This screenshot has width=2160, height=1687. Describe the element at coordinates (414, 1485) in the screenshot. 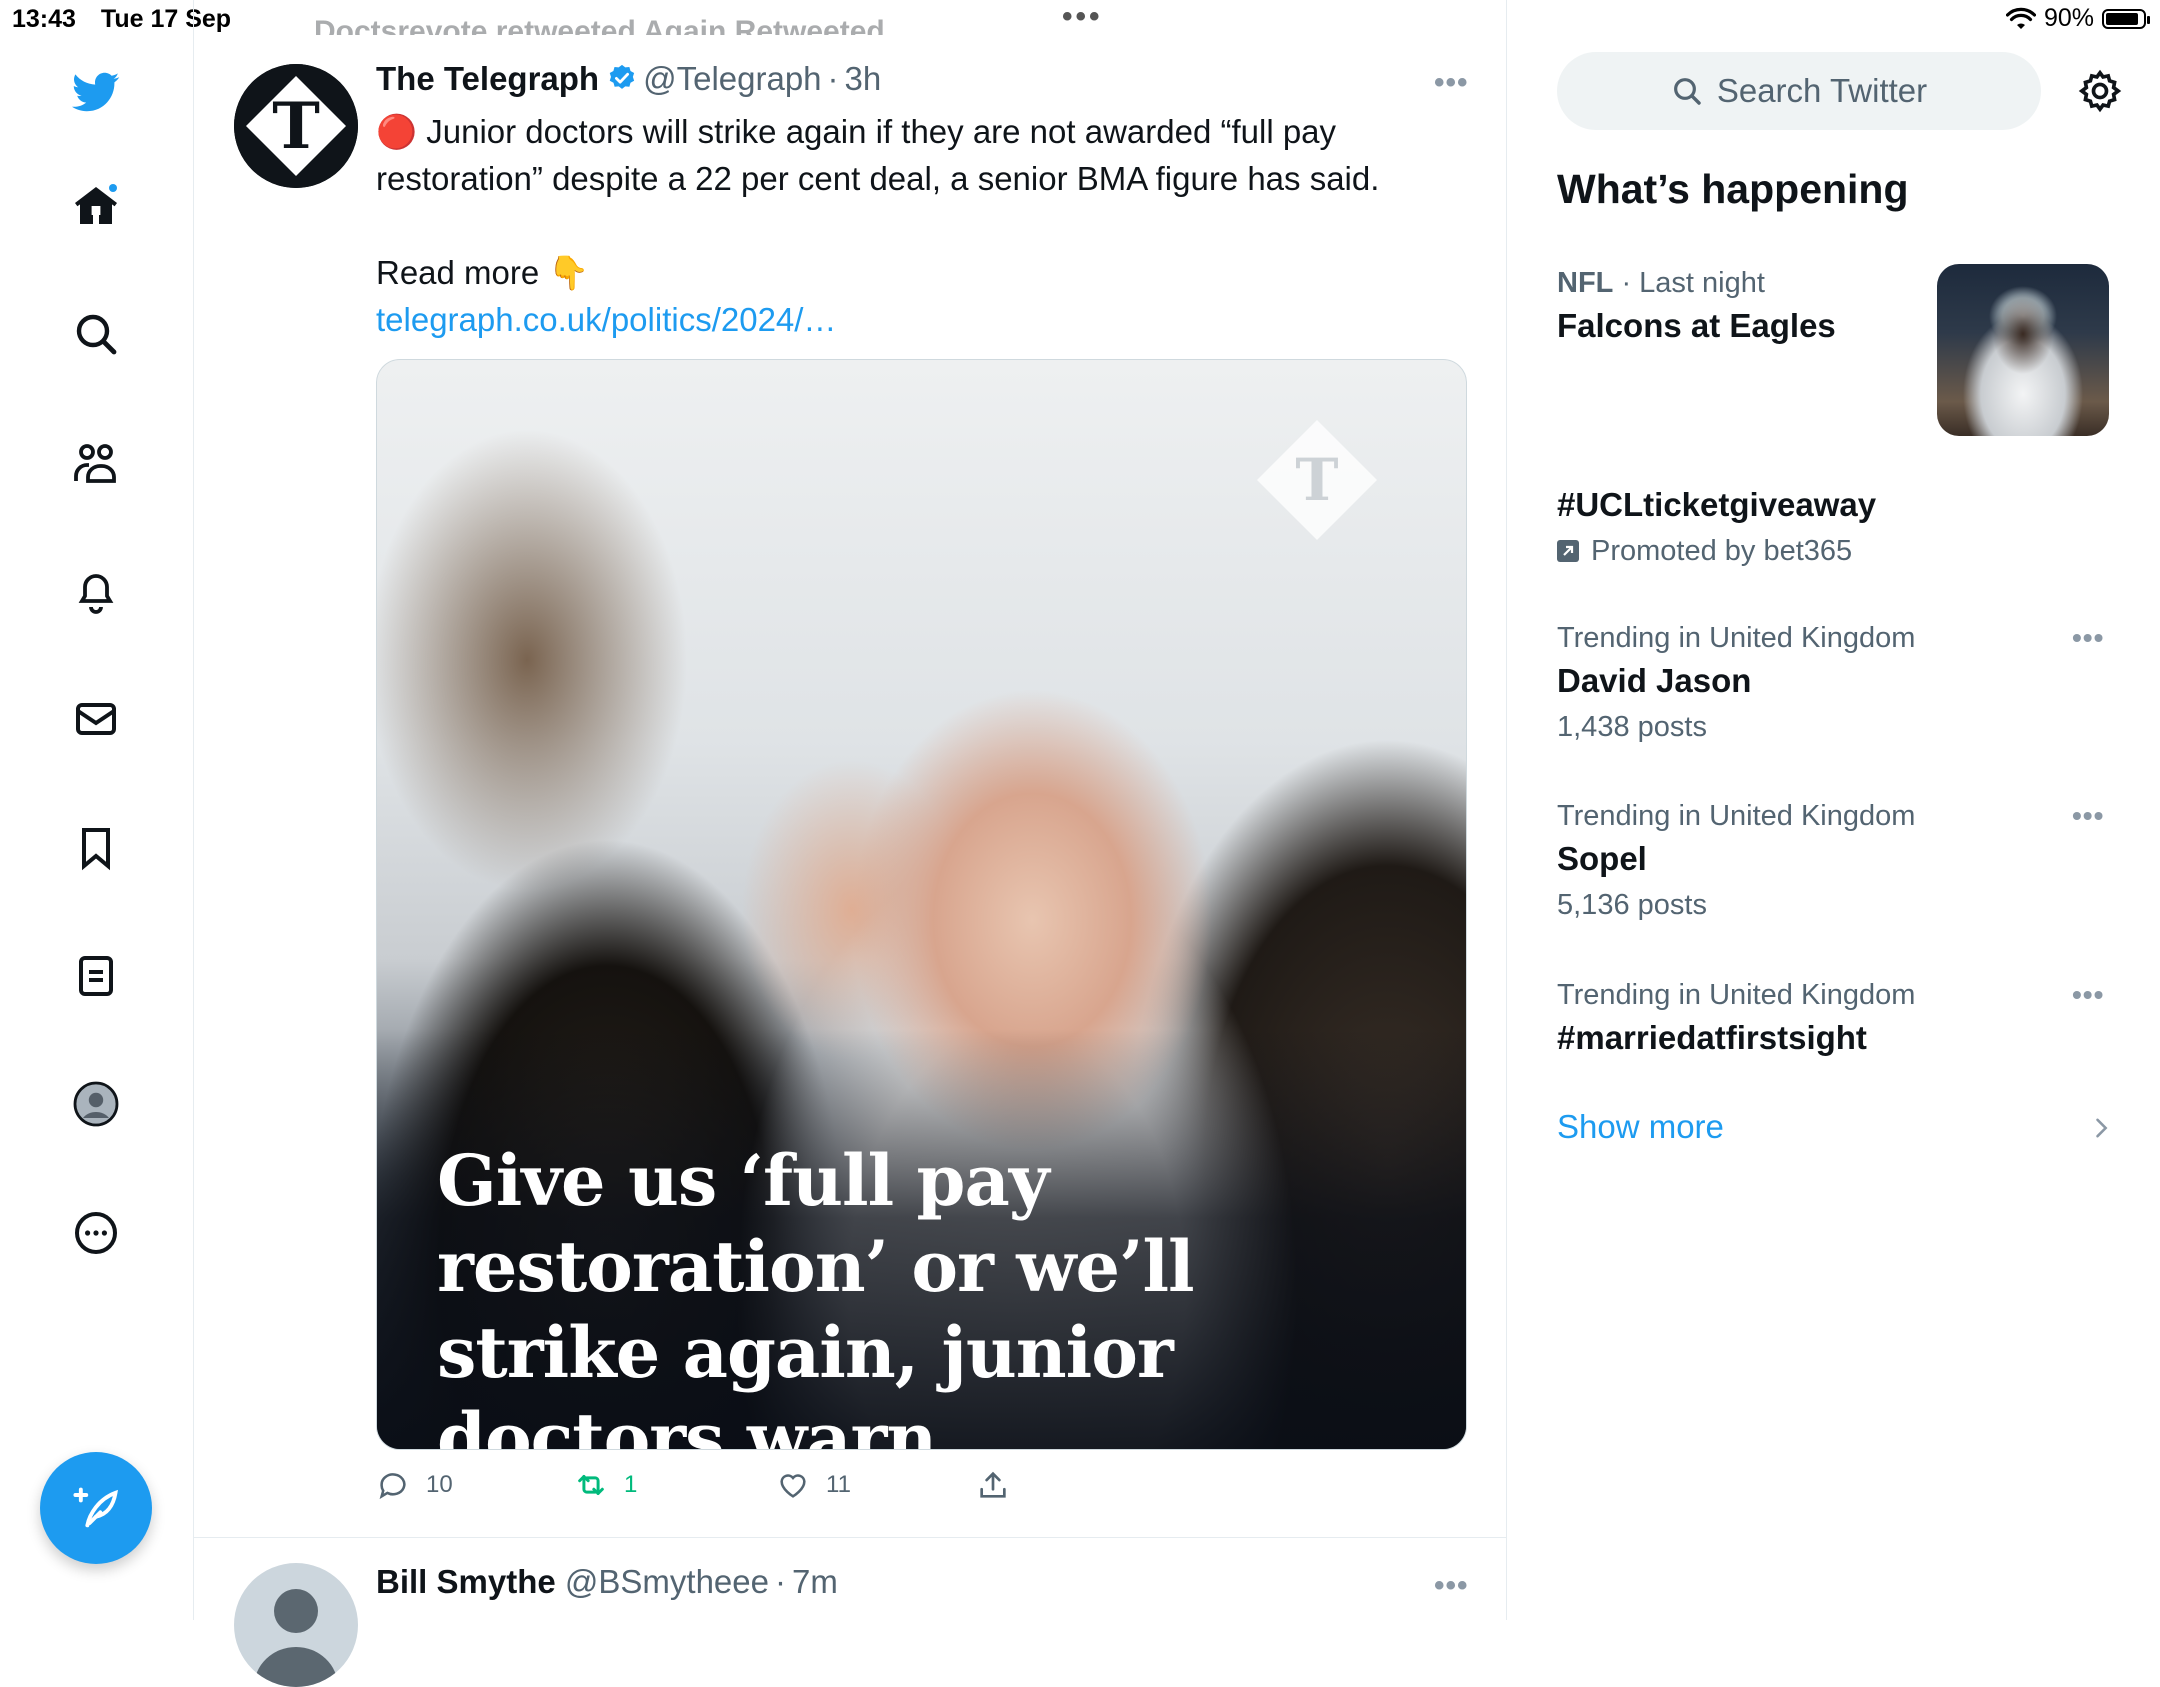

I see `reply-button: 10` at that location.